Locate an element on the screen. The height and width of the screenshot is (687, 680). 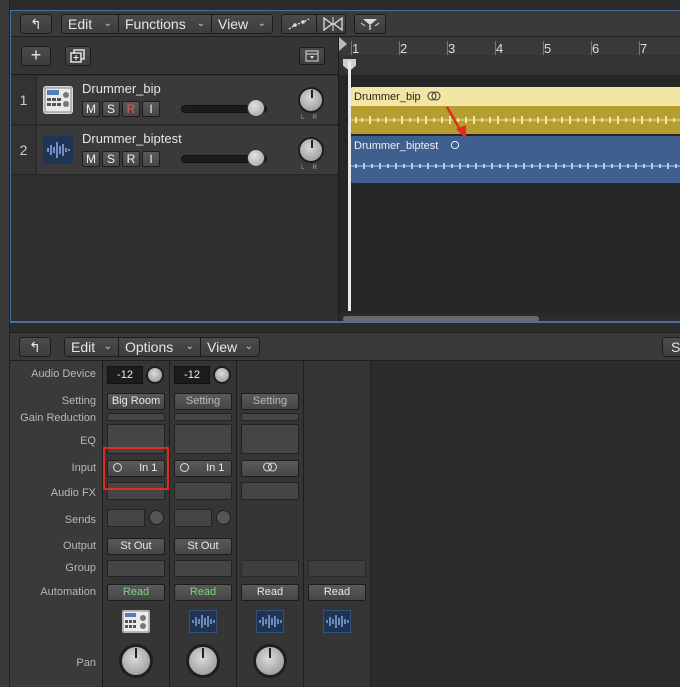
region-waveform is located at coordinates (515, 120).